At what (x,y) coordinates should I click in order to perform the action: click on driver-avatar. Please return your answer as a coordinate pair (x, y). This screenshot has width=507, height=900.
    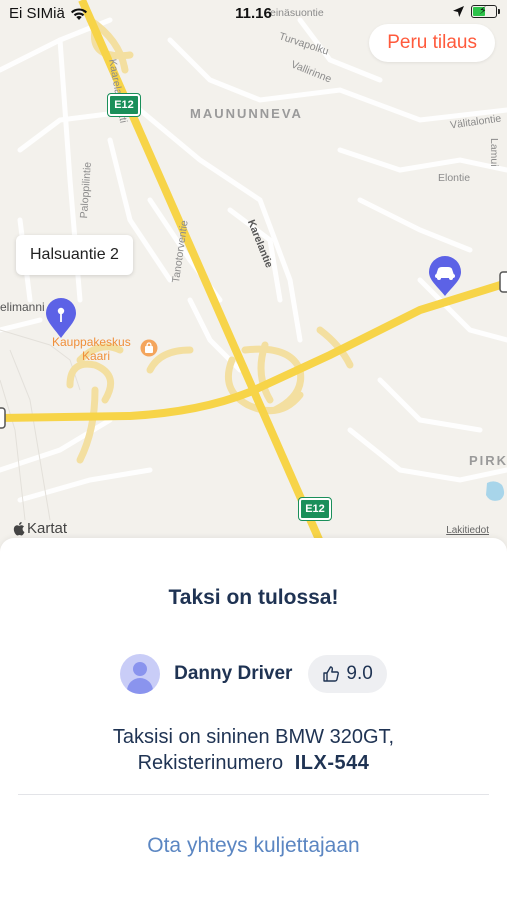
    Looking at the image, I should click on (140, 674).